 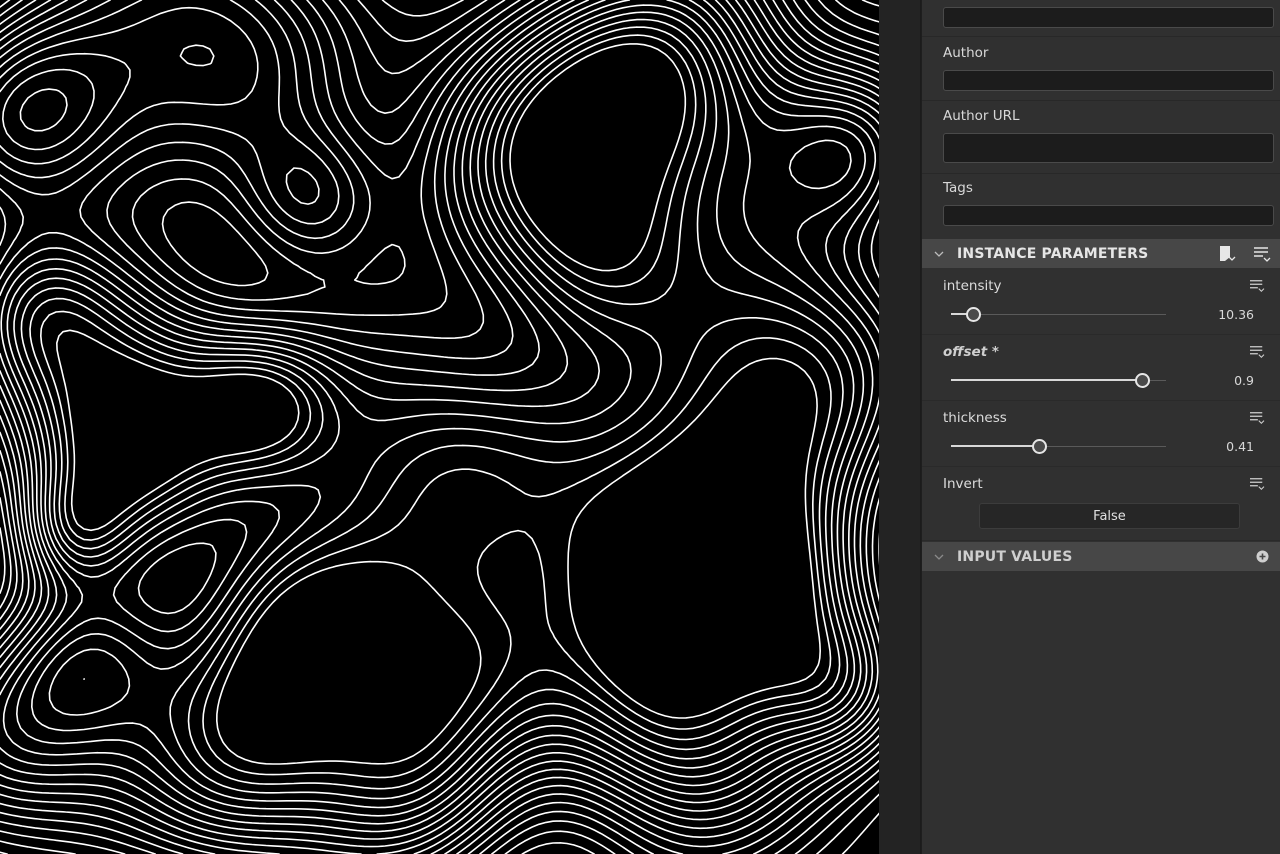 What do you see at coordinates (1262, 556) in the screenshot?
I see `add-circle-icon` at bounding box center [1262, 556].